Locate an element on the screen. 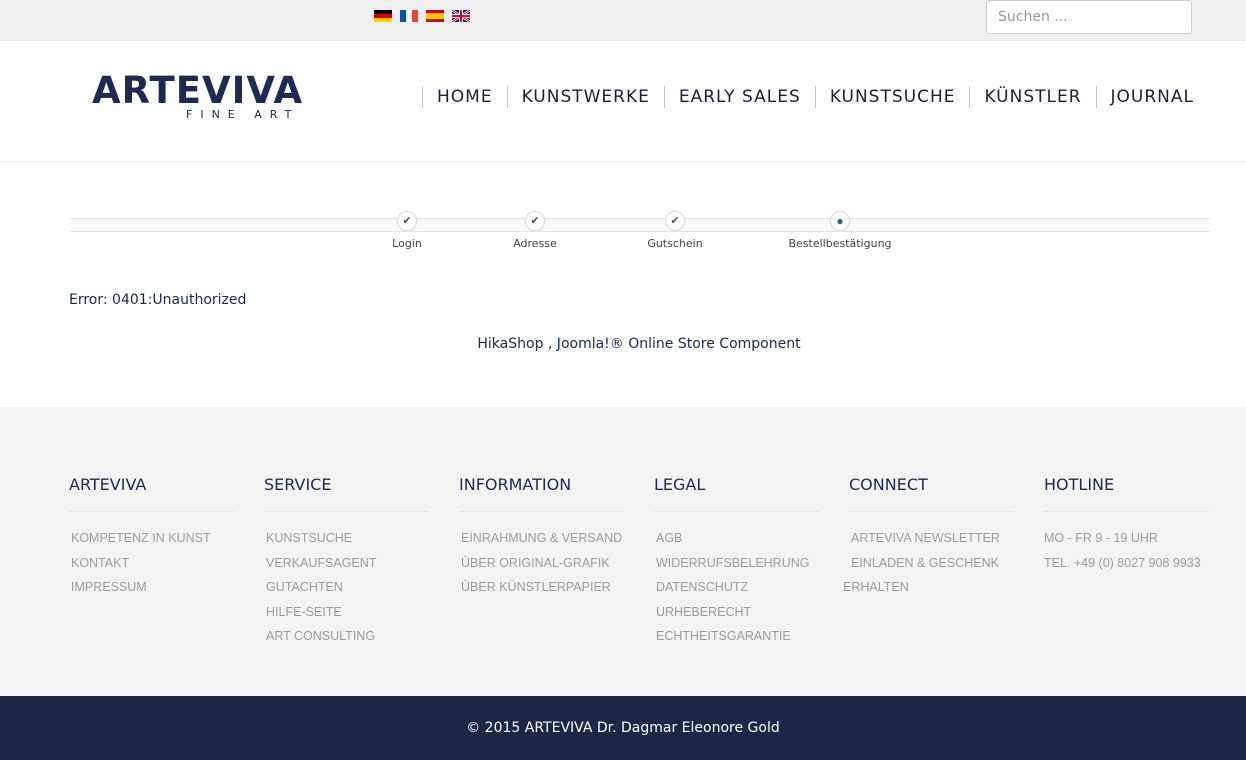  footer-link: ÜBER KÜNSTLERPAPIER is located at coordinates (541, 587).